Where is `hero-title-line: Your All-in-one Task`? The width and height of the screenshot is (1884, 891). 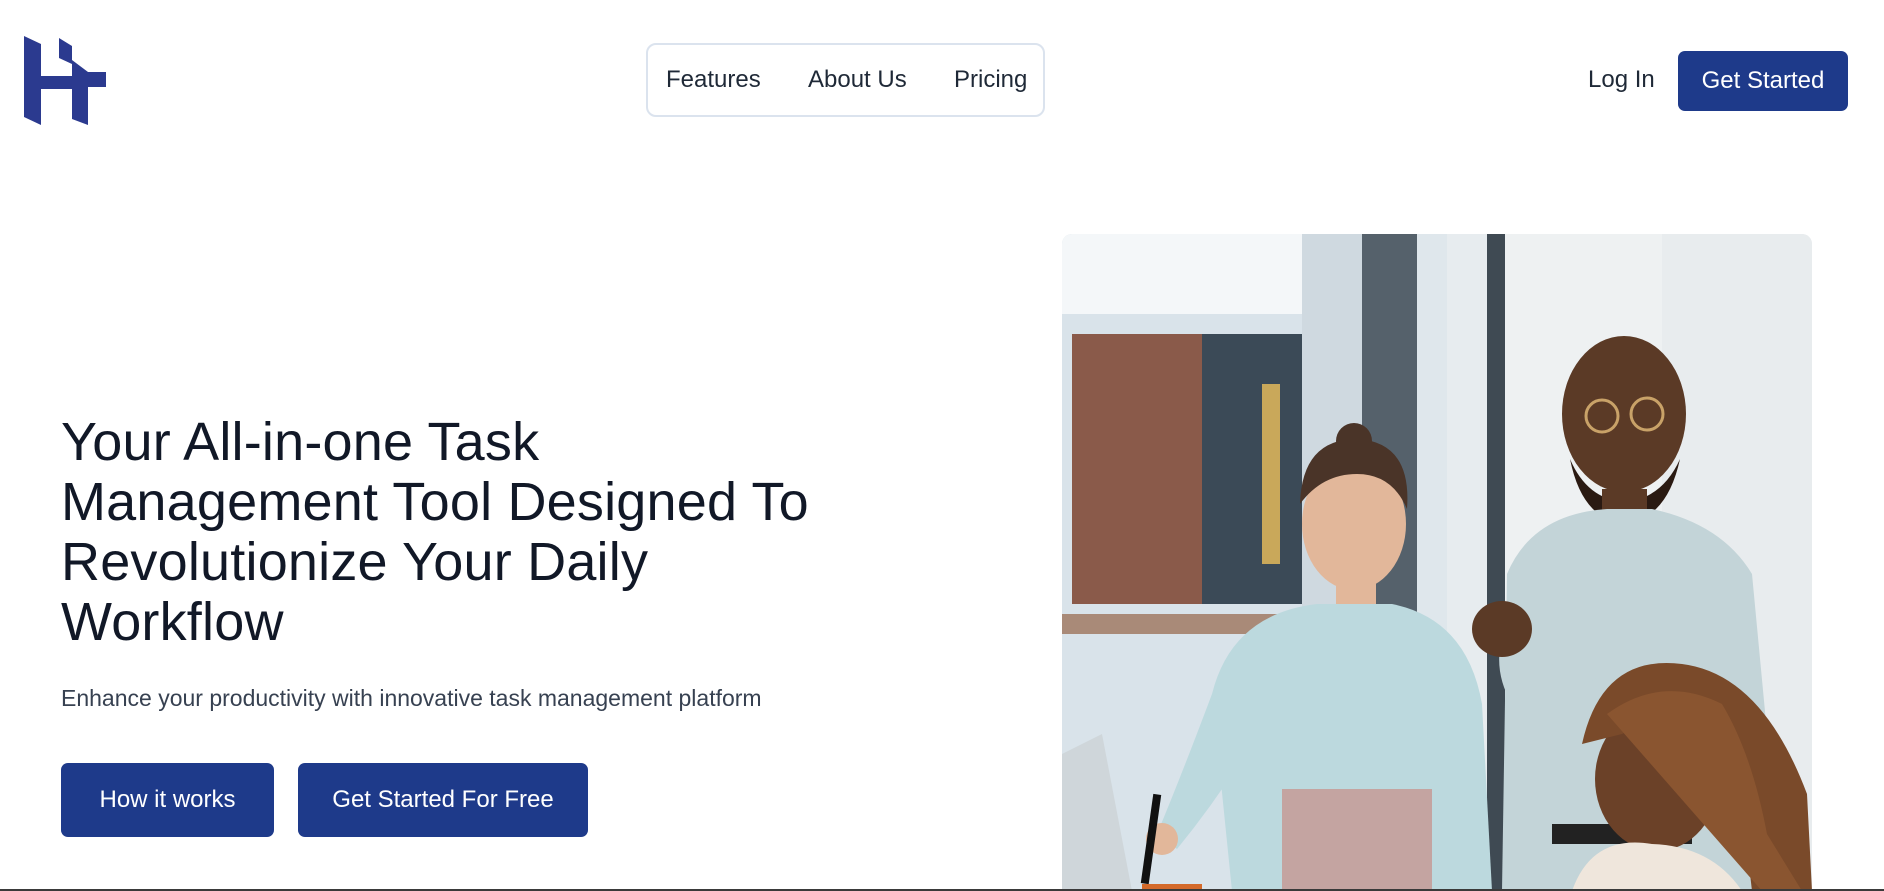
hero-title-line: Your All-in-one Task is located at coordinates (300, 442).